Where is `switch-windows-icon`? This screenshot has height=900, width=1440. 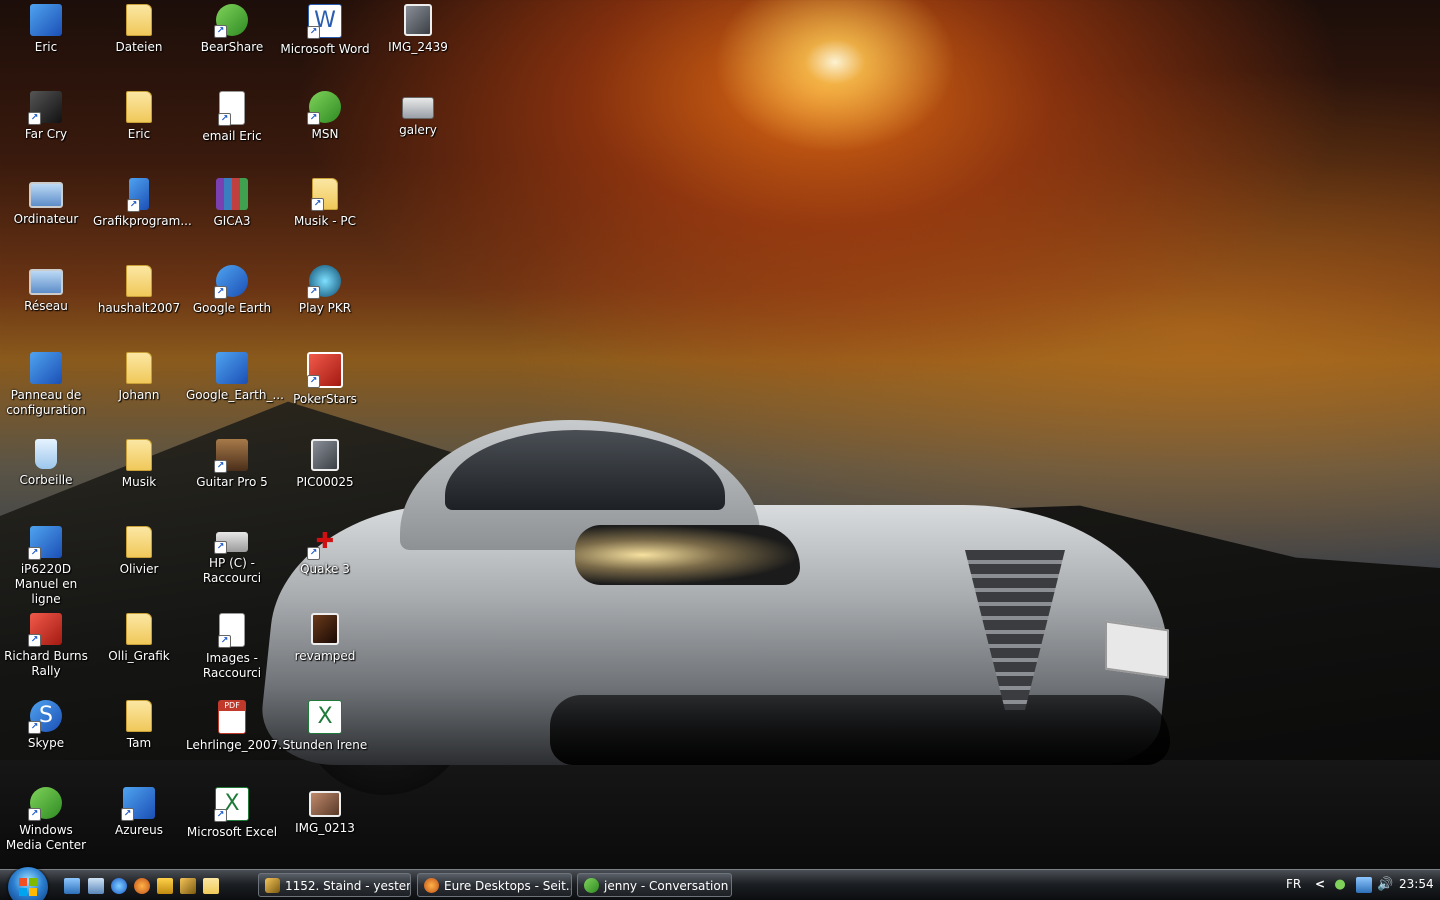
switch-windows-icon is located at coordinates (96, 886).